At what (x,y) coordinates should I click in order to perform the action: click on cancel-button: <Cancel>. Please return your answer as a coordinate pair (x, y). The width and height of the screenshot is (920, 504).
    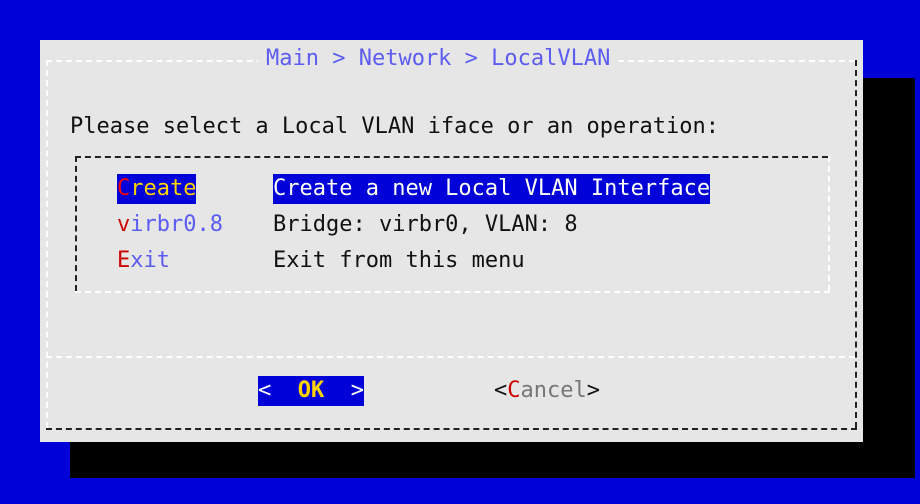
    Looking at the image, I should click on (547, 391).